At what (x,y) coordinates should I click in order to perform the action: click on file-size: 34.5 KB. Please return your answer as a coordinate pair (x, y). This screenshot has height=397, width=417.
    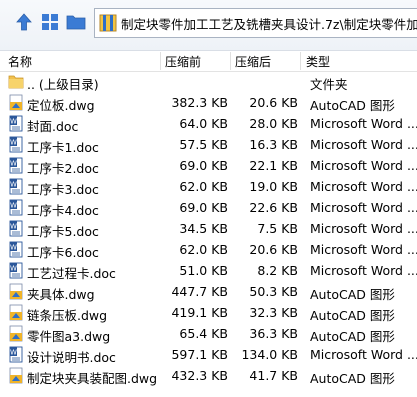
    Looking at the image, I should click on (203, 228).